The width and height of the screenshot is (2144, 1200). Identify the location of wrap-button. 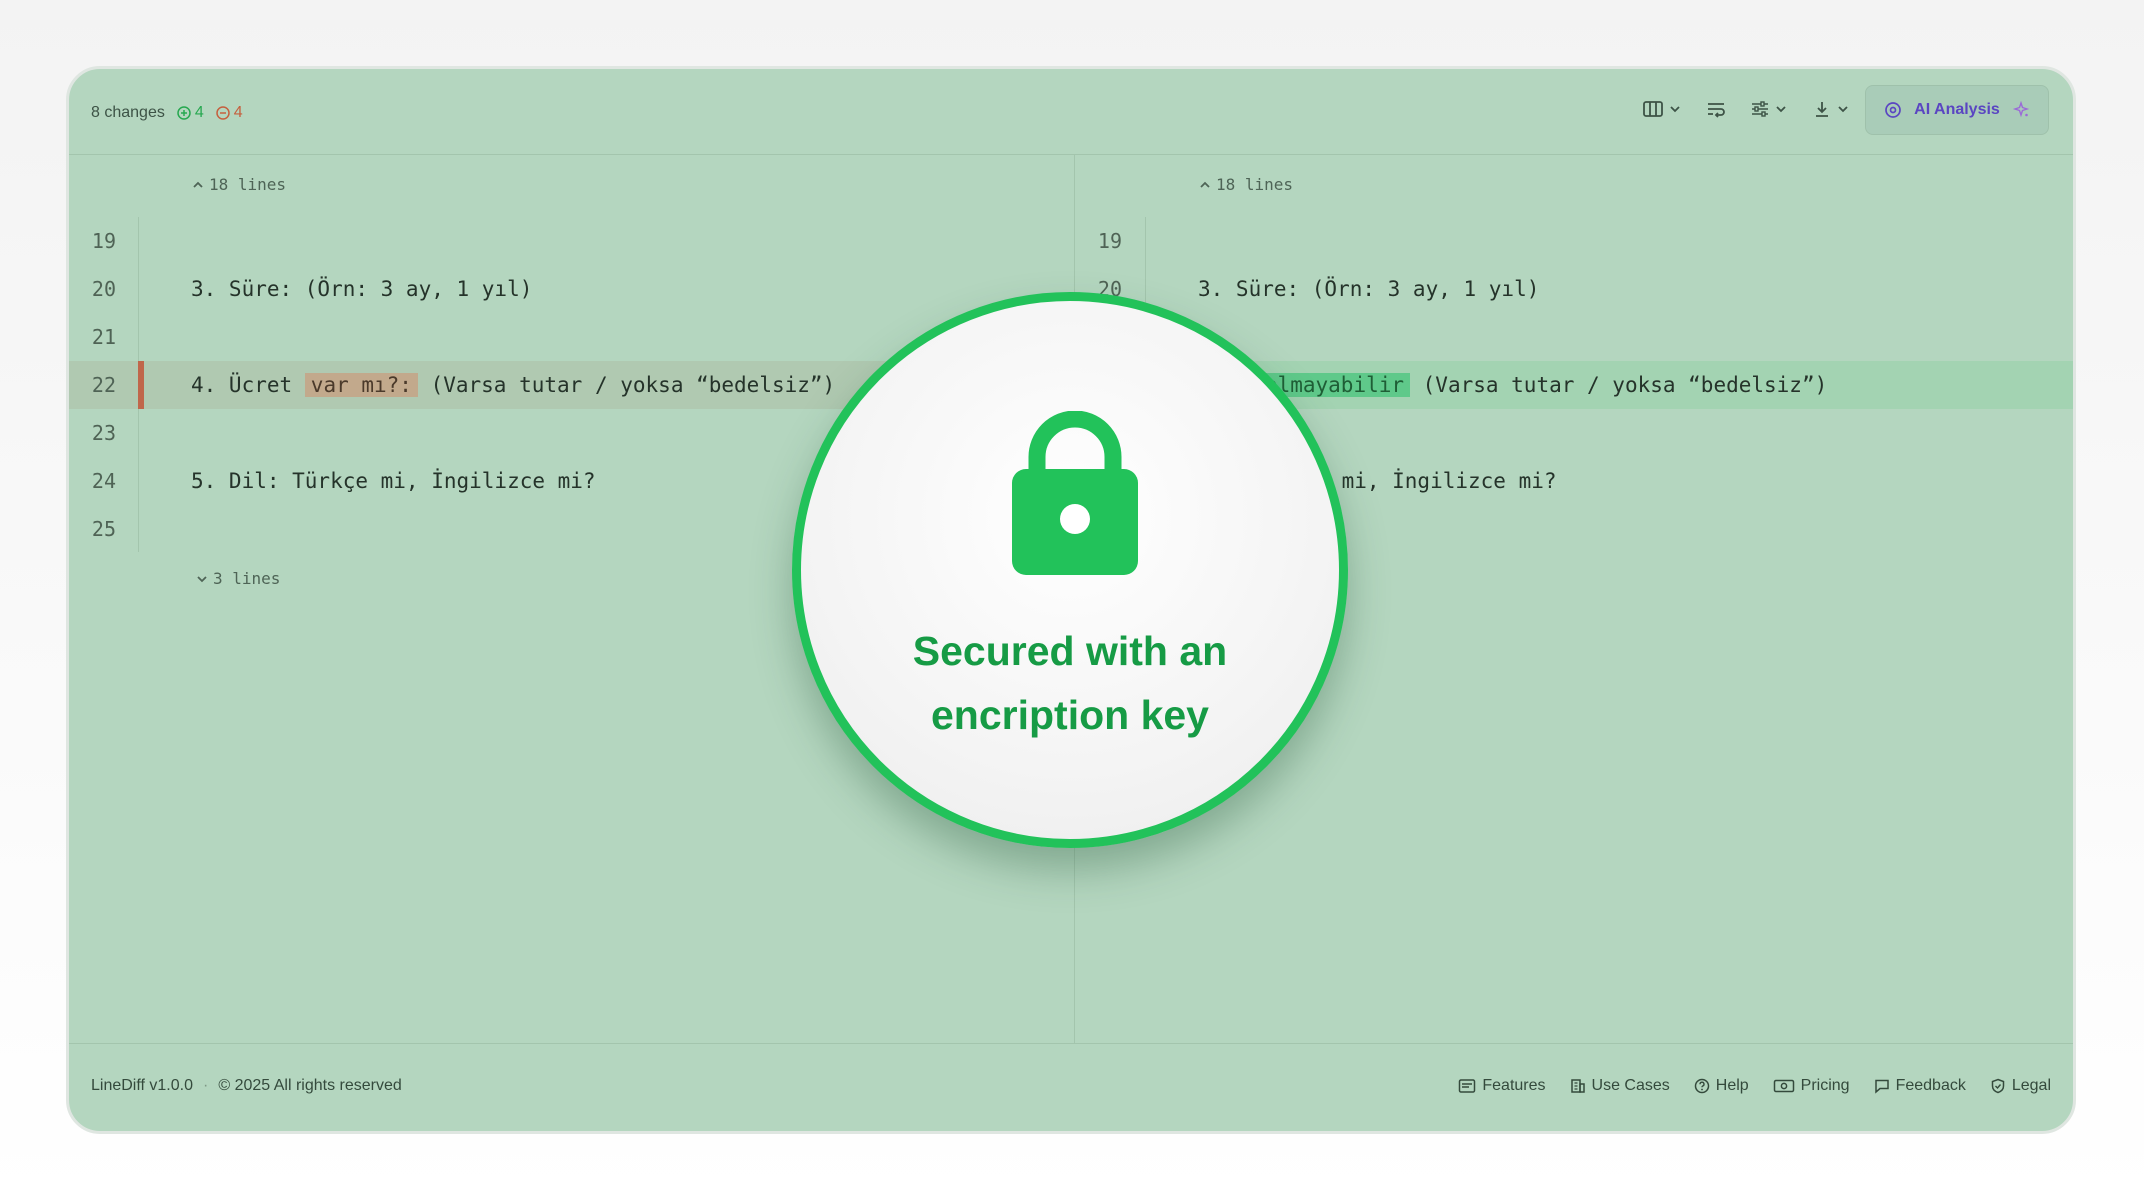
(1716, 109).